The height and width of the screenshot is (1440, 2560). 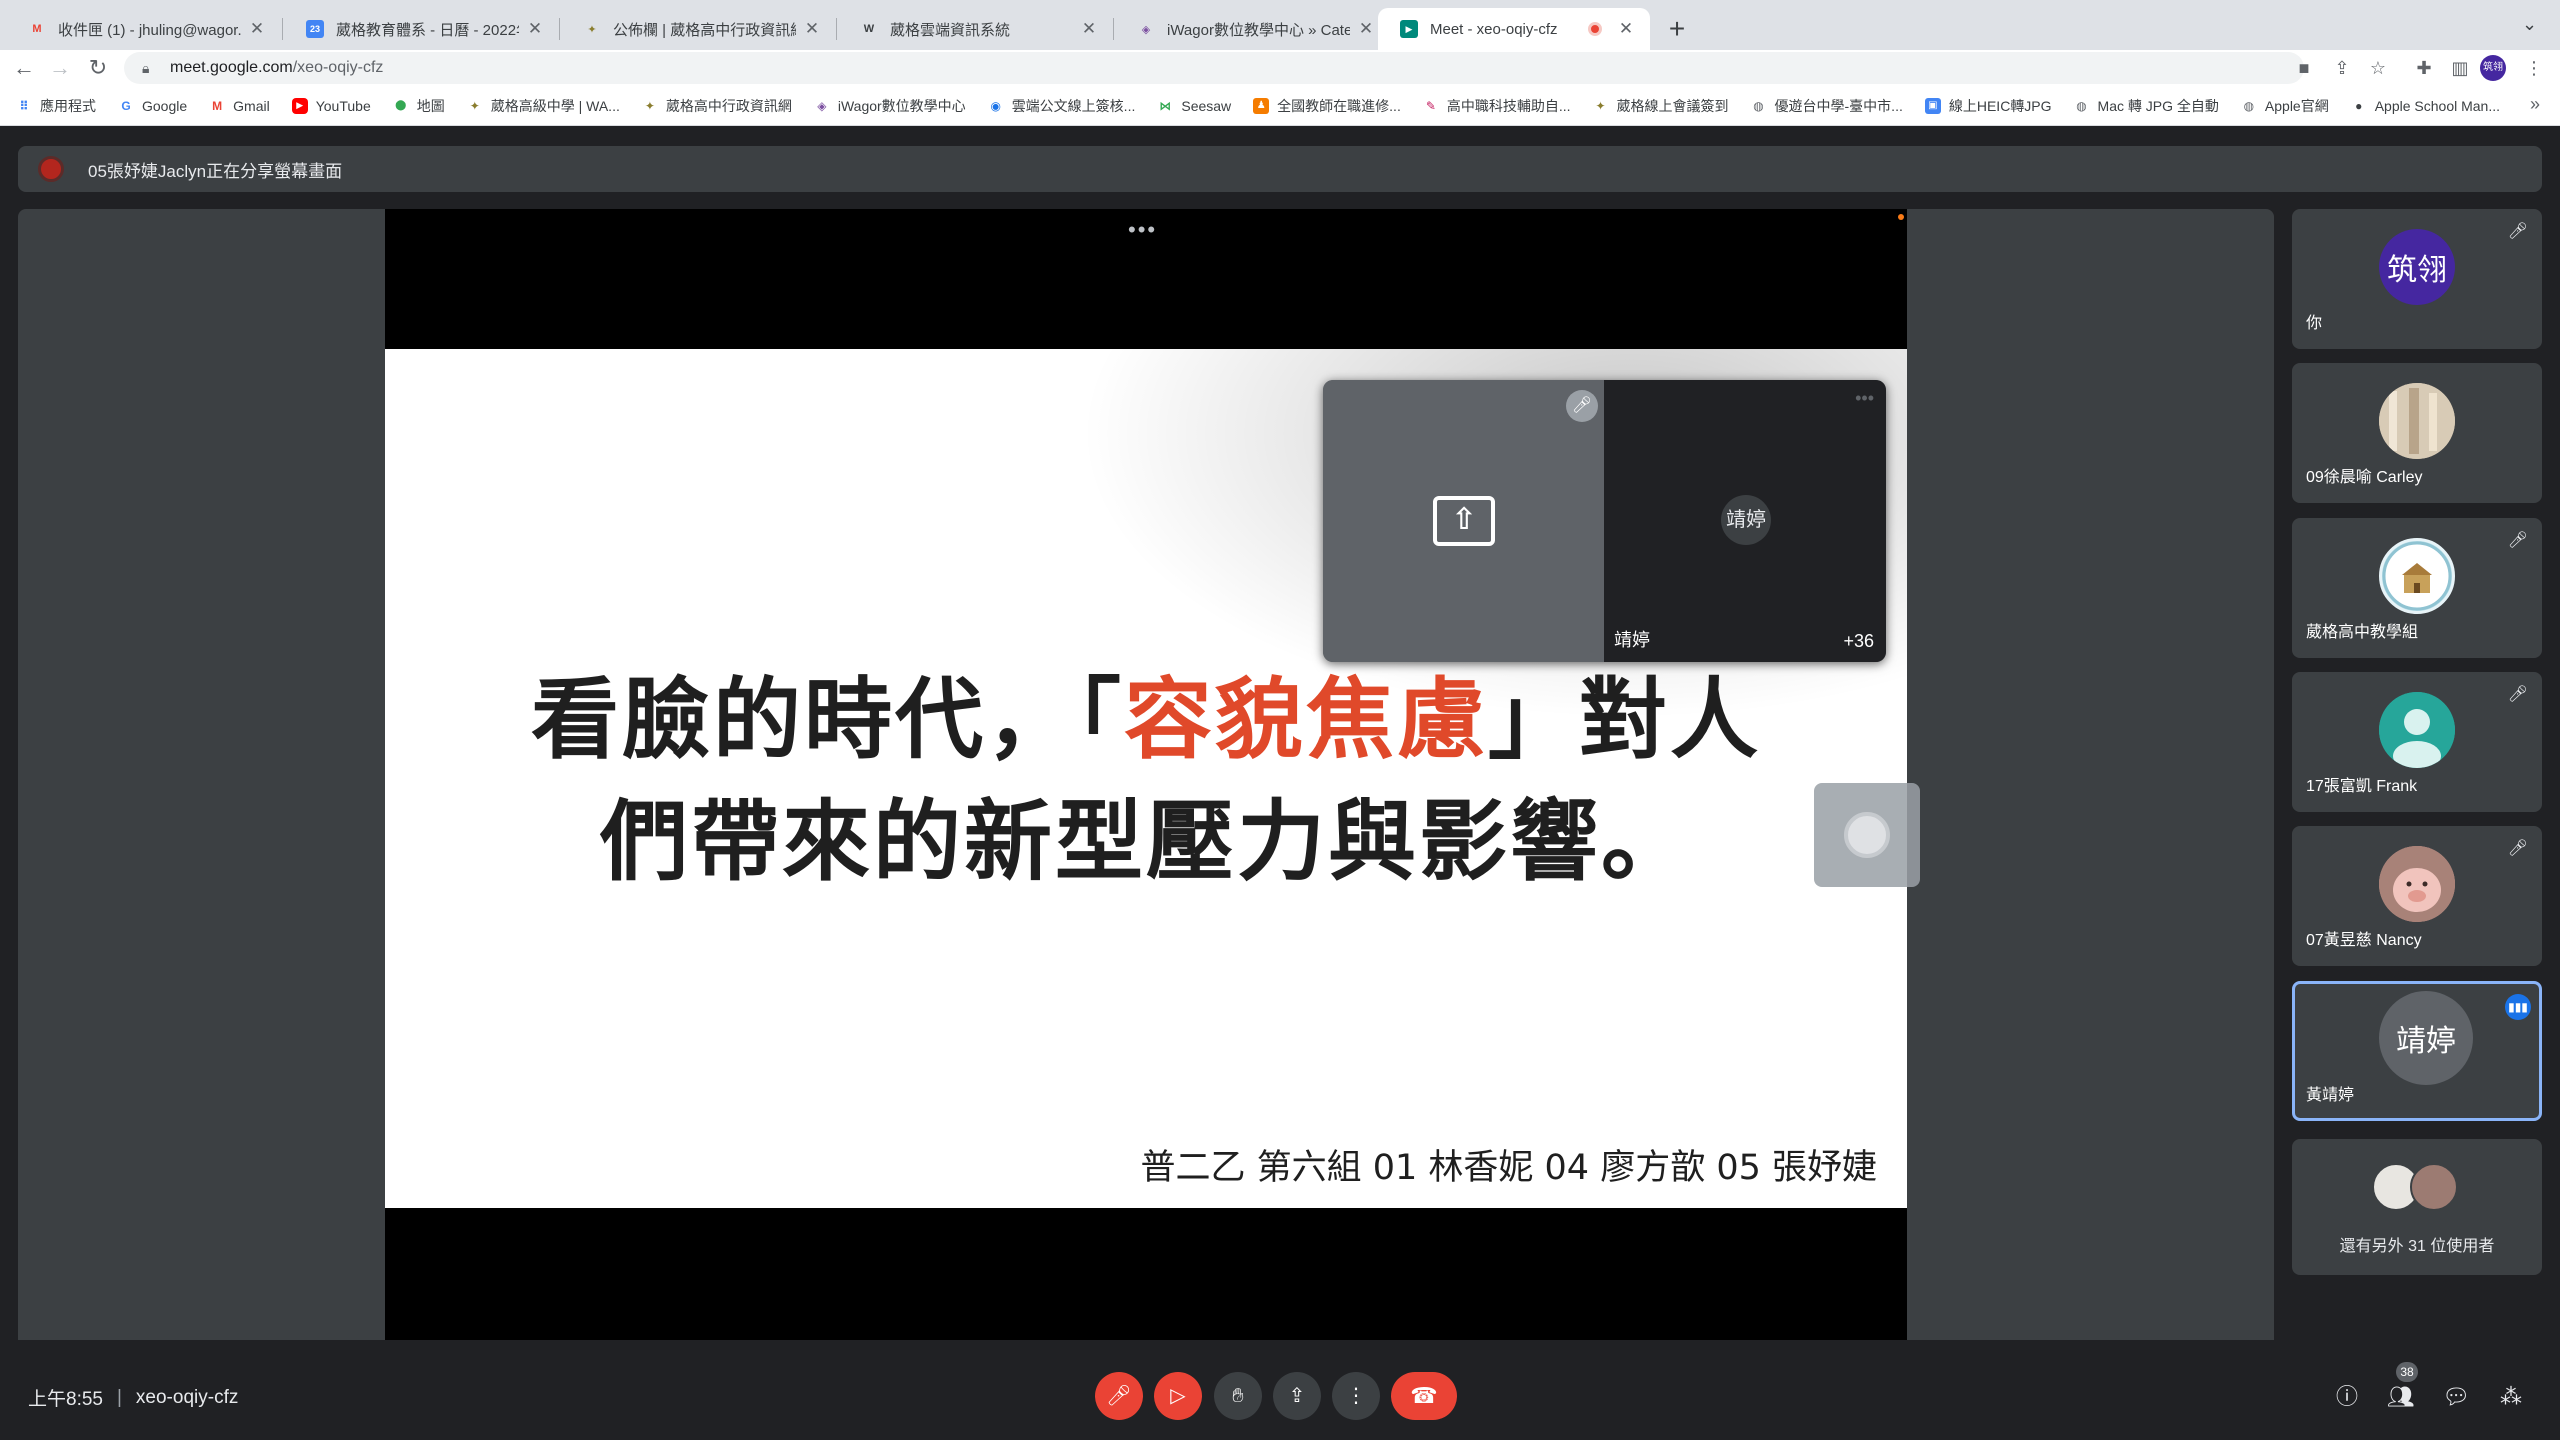 I want to click on more-bookmarks-icon: », so click(x=2535, y=104).